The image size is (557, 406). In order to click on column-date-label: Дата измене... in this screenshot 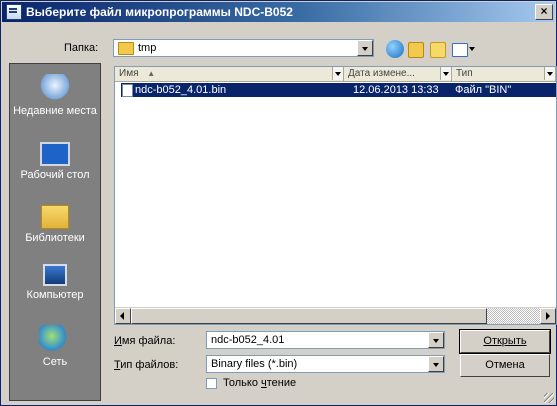, I will do `click(381, 73)`.